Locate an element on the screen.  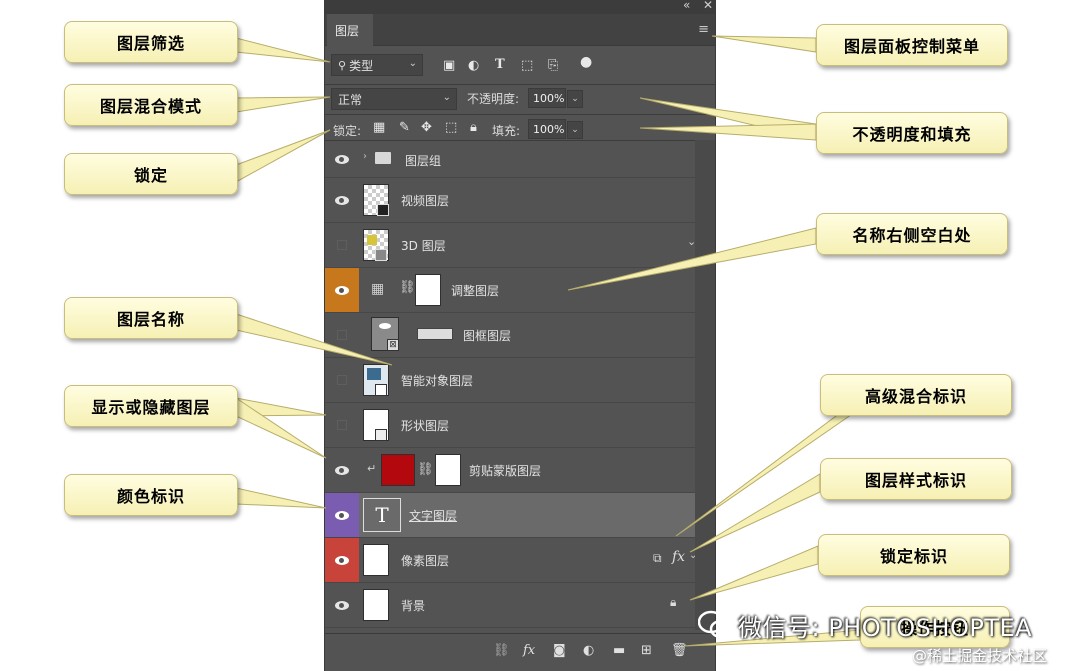
opacity-input: 100% ⌄ is located at coordinates (555, 98).